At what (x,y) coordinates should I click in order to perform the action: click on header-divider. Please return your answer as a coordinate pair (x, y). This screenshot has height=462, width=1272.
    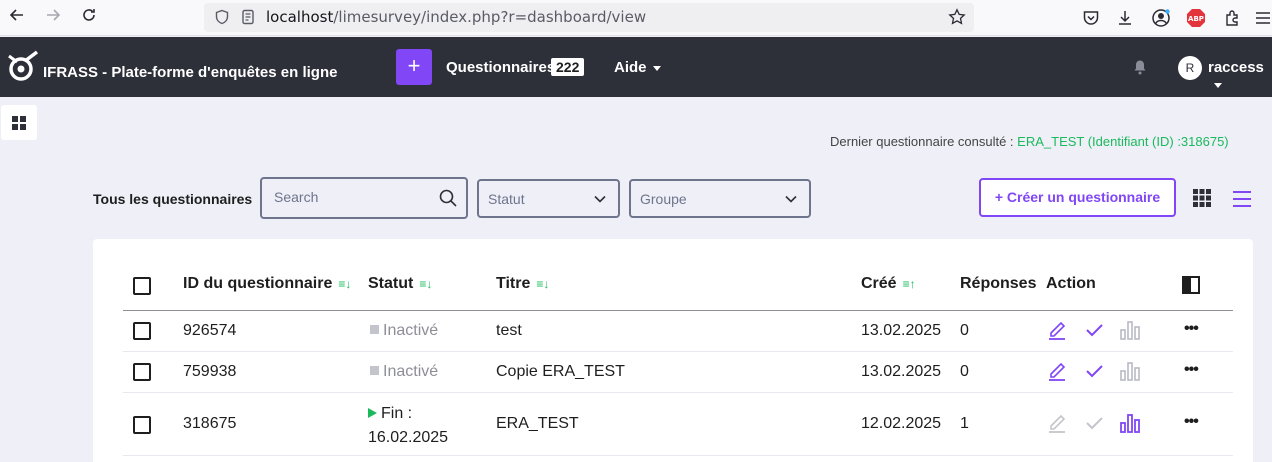
    Looking at the image, I should click on (678, 310).